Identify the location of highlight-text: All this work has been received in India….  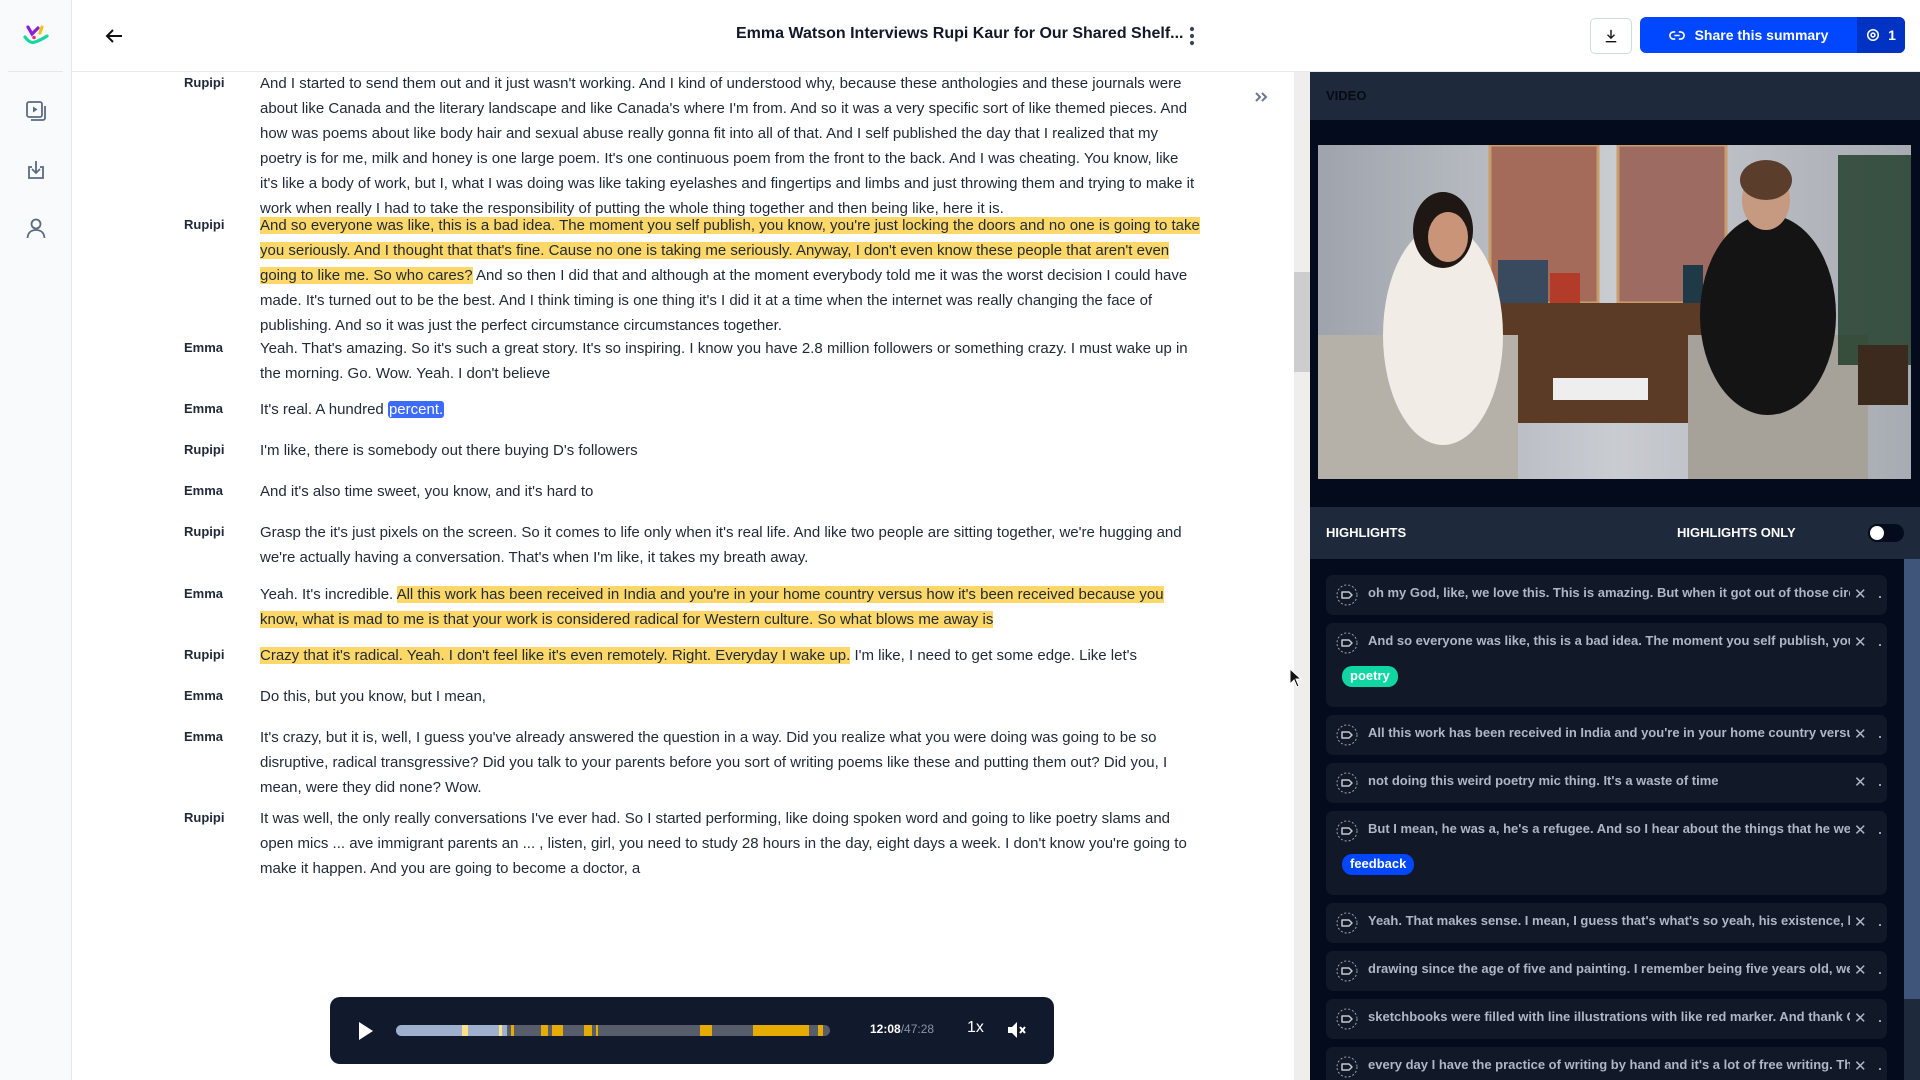
(1609, 732).